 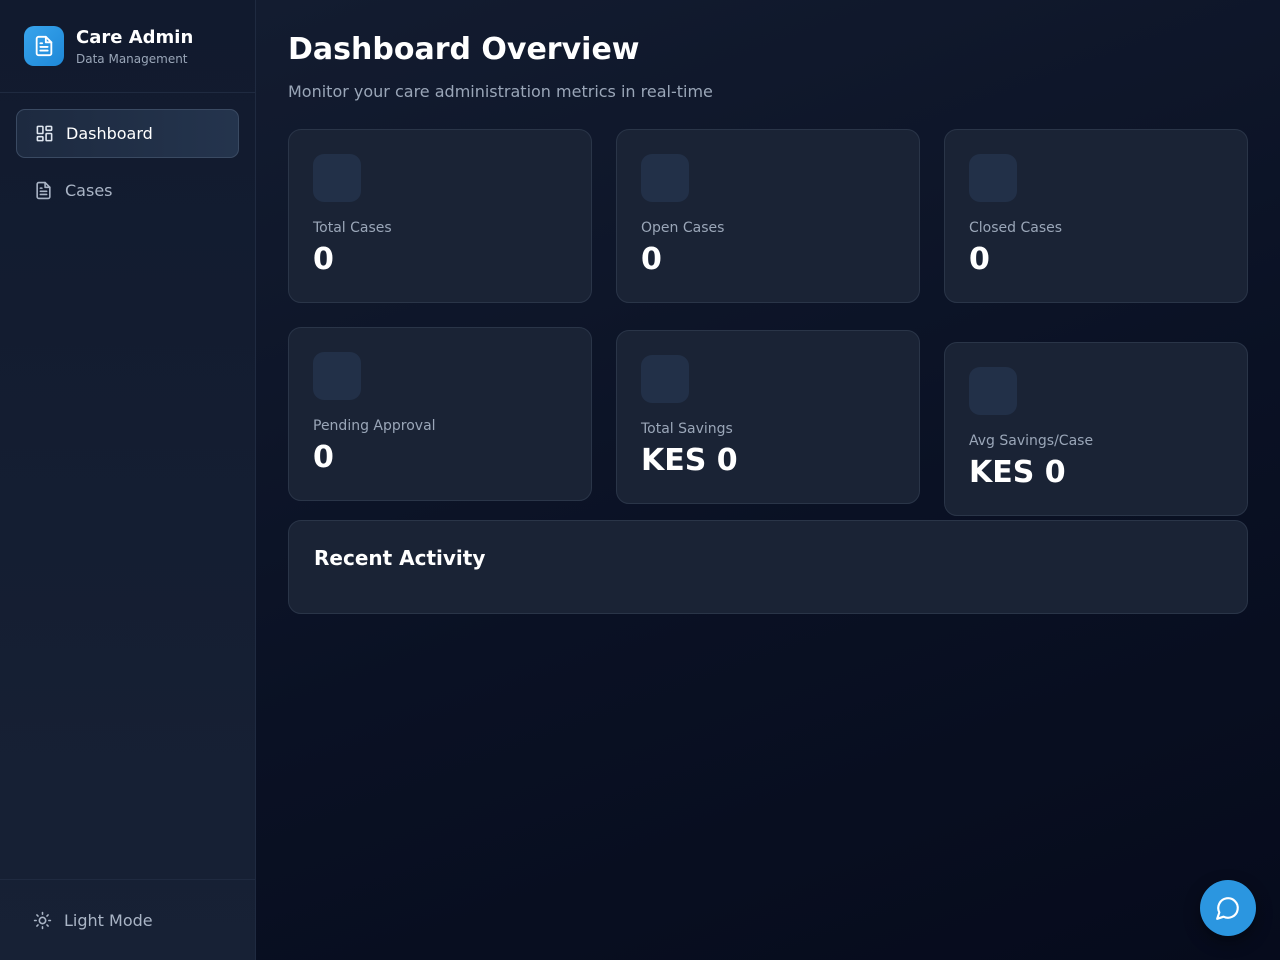 I want to click on chat-bubble-icon, so click(x=1228, y=908).